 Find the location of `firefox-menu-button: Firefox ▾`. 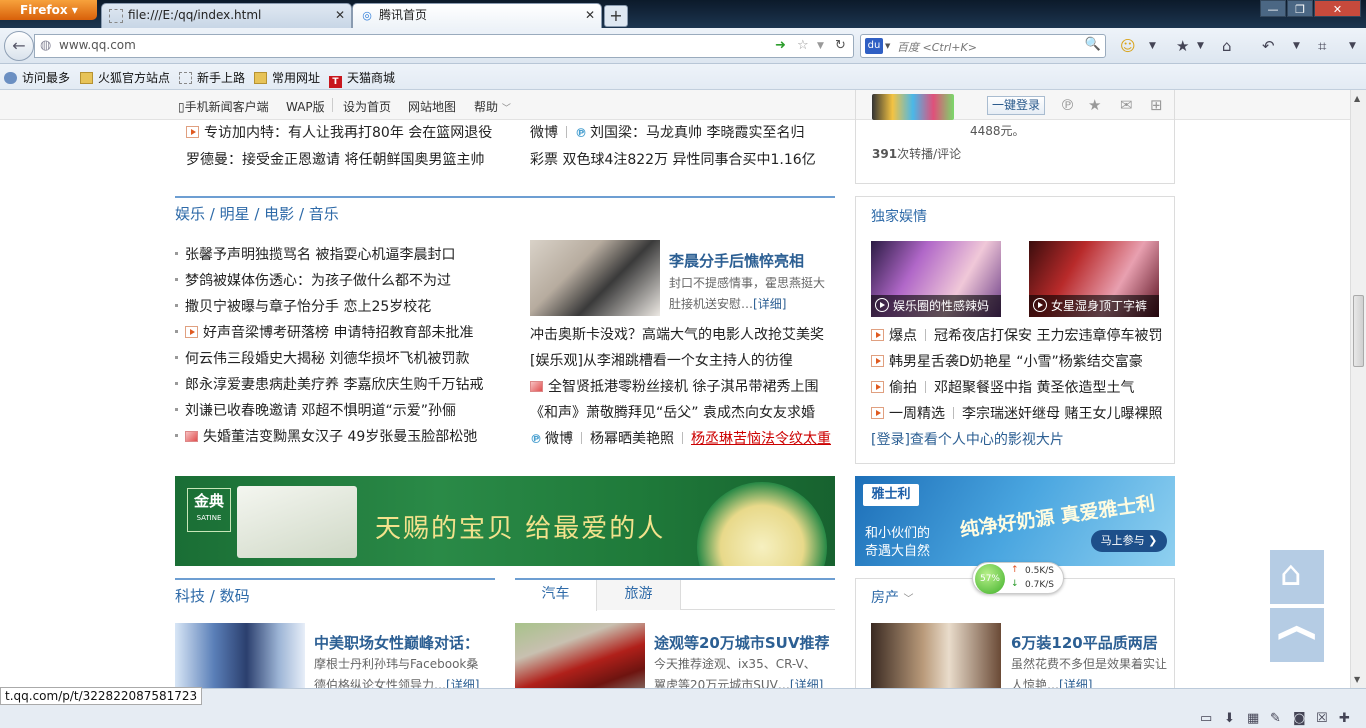

firefox-menu-button: Firefox ▾ is located at coordinates (48, 10).